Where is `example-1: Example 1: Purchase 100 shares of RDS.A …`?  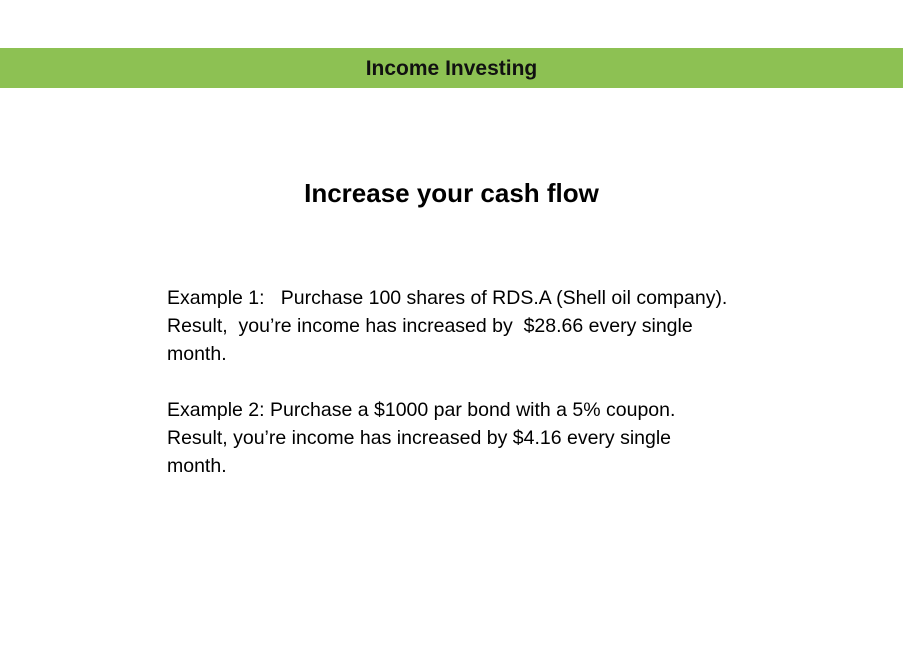 example-1: Example 1: Purchase 100 shares of RDS.A … is located at coordinates (487, 326).